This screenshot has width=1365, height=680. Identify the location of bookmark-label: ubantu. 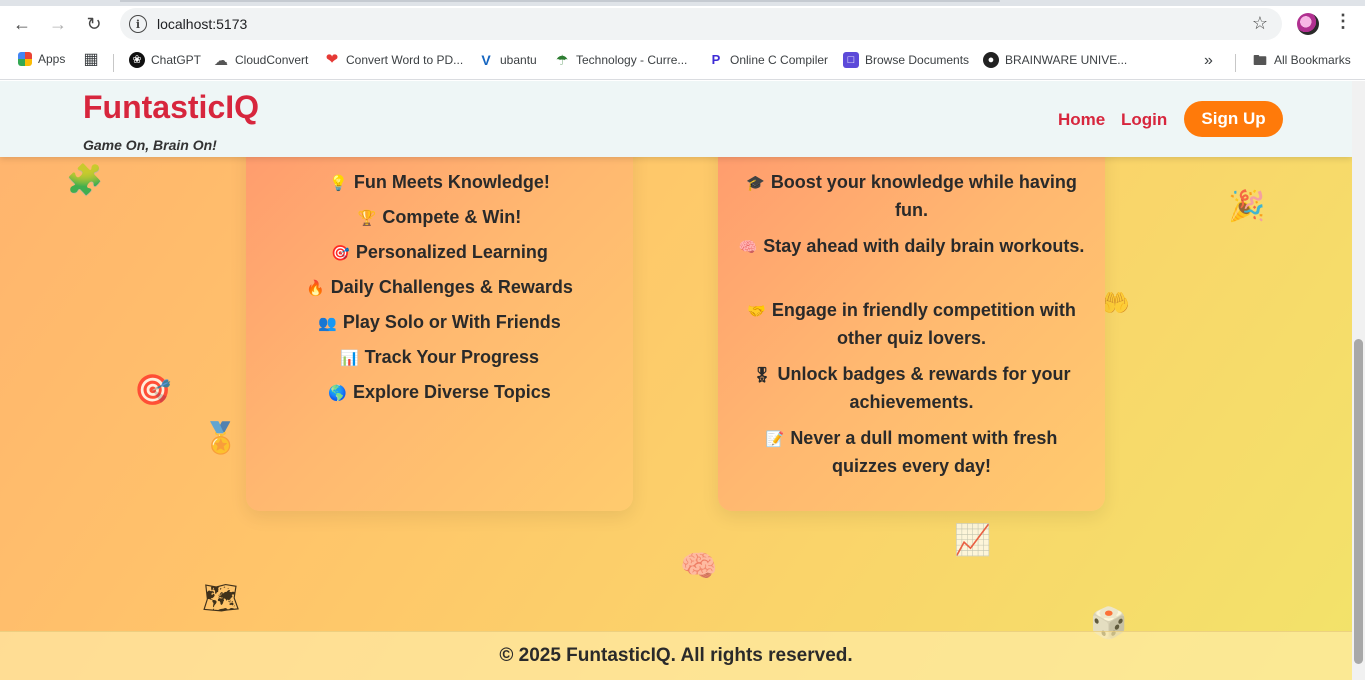
(518, 60).